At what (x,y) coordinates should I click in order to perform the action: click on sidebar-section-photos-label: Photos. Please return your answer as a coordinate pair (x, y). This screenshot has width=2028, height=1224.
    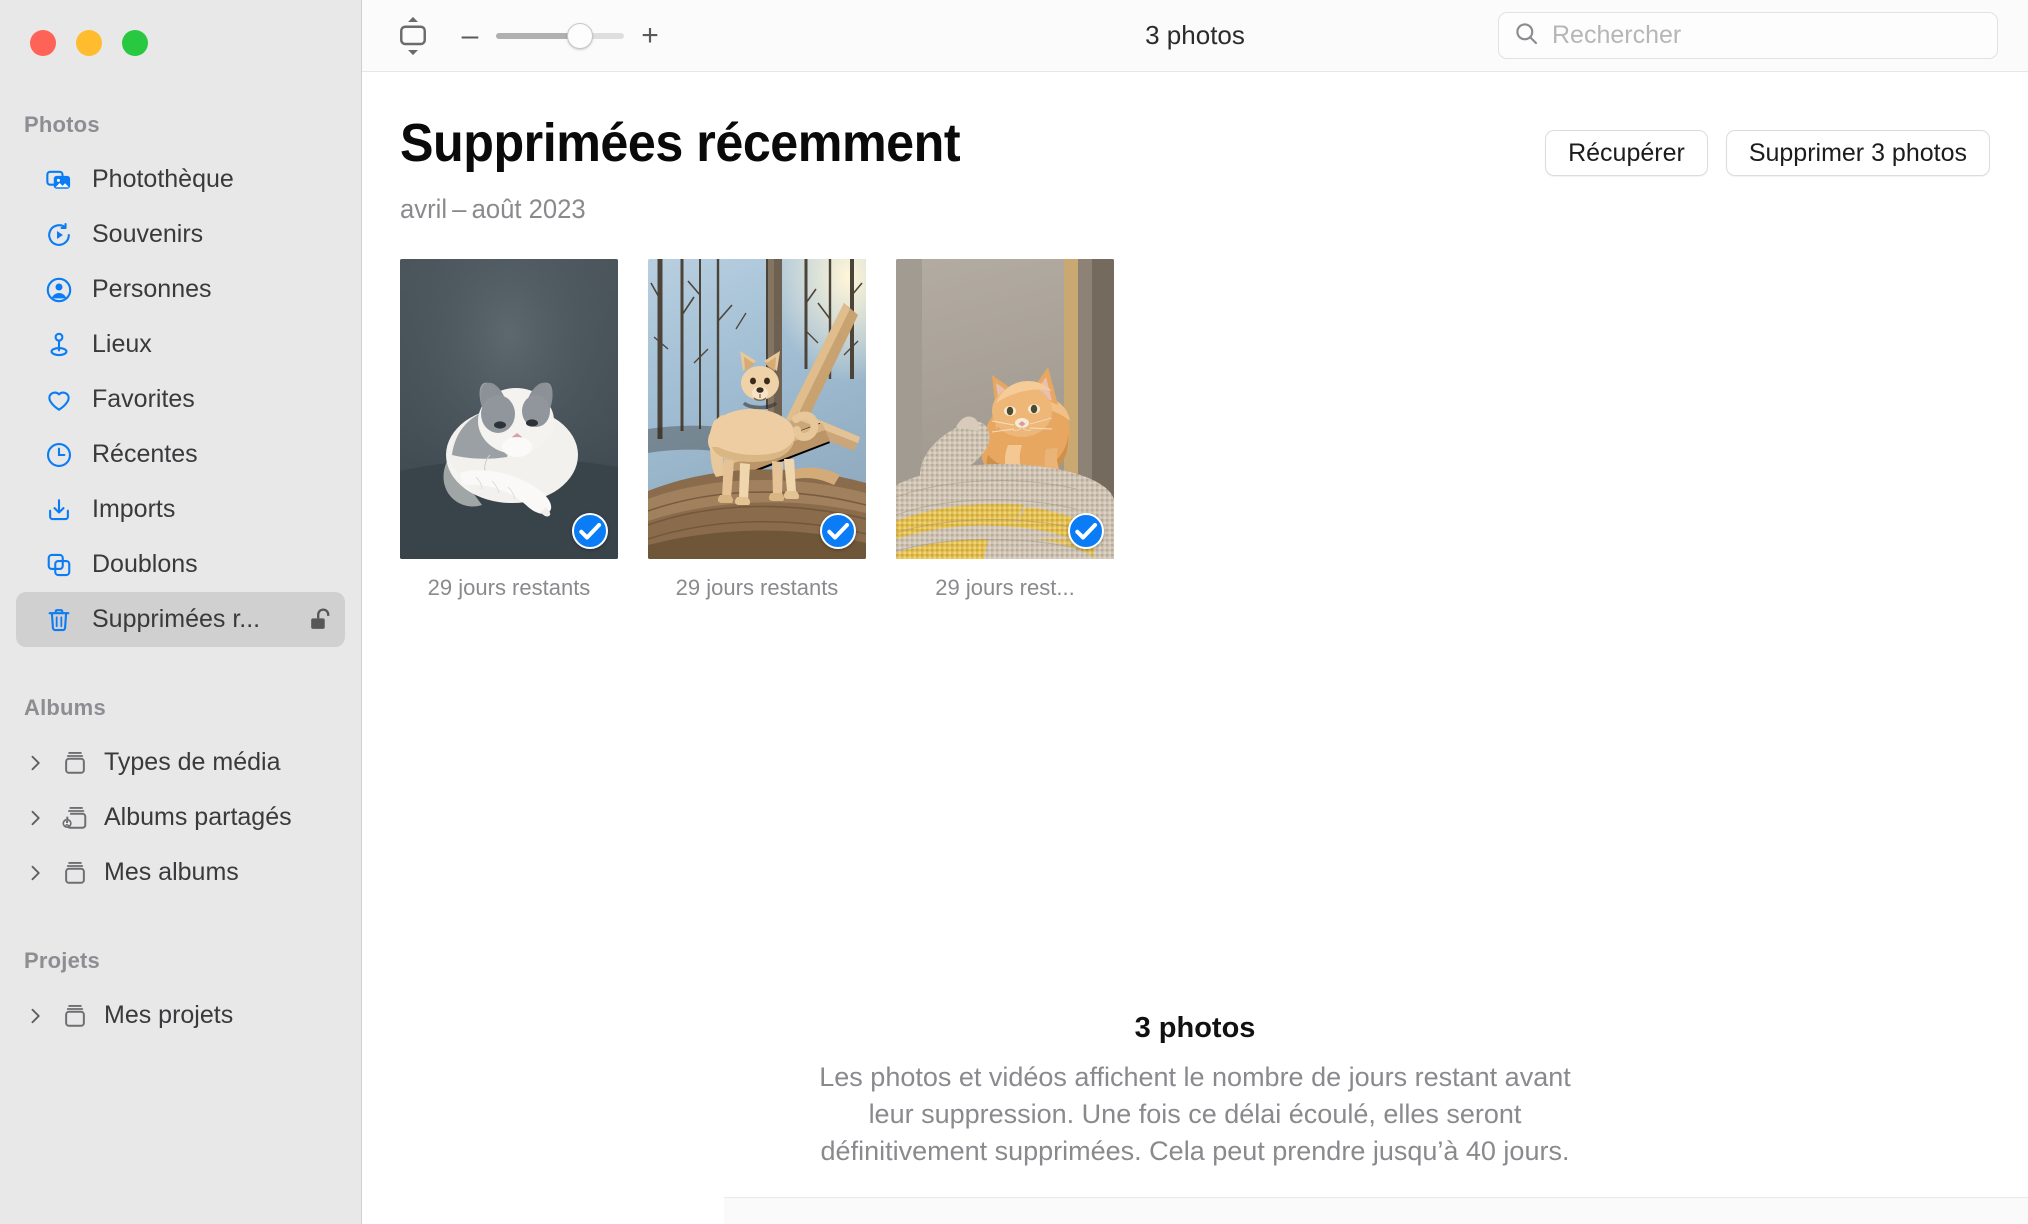
    Looking at the image, I should click on (62, 124).